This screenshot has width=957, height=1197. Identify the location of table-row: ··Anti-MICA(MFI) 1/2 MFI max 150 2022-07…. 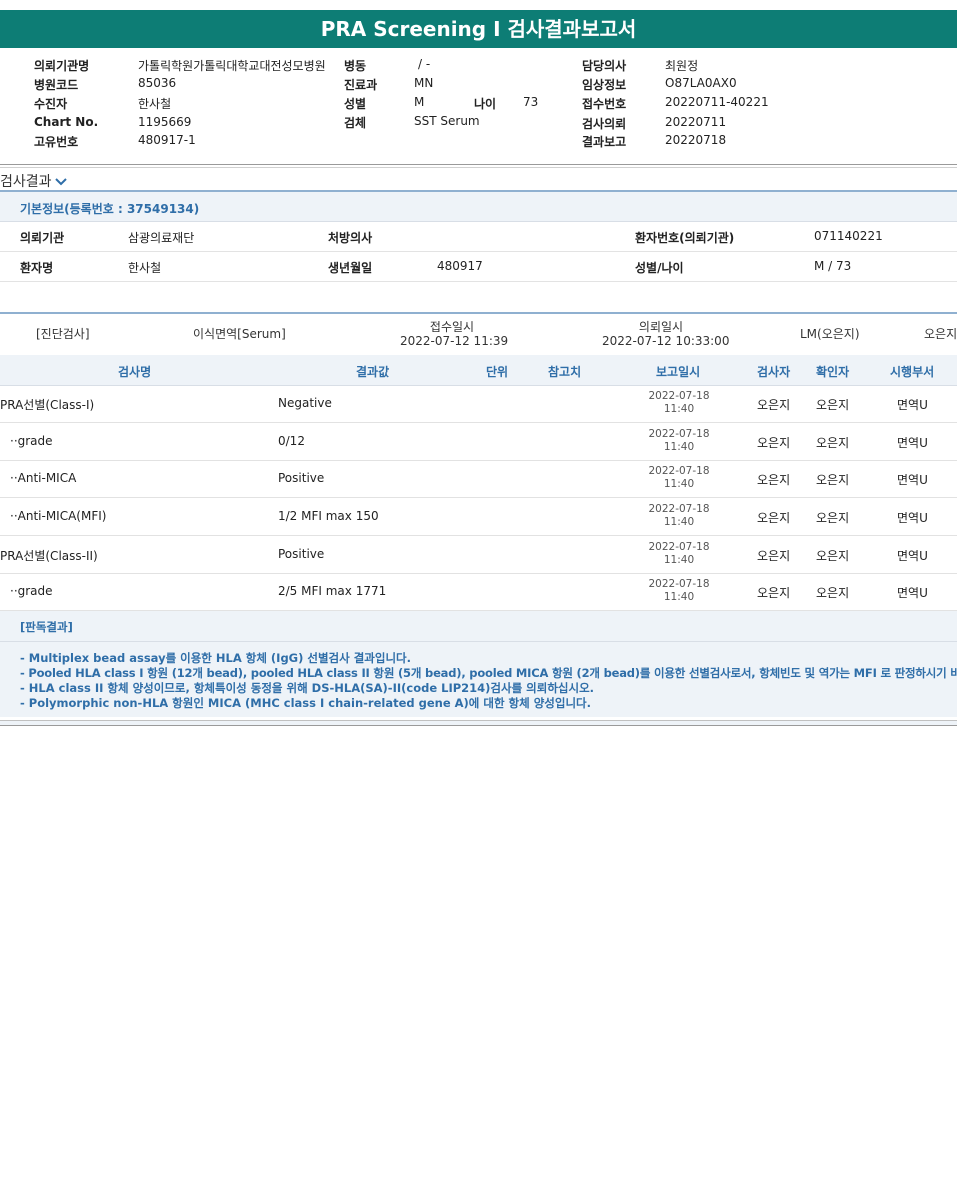
(478, 517).